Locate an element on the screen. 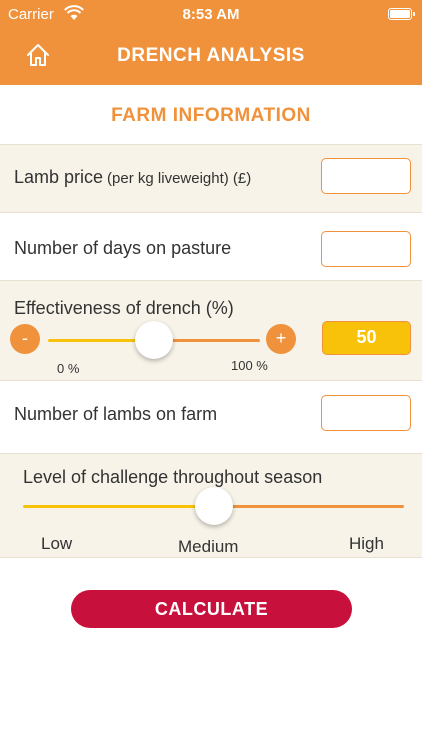 The image size is (422, 750). lambs-on-farm-label: Number of lambs on farm is located at coordinates (116, 414).